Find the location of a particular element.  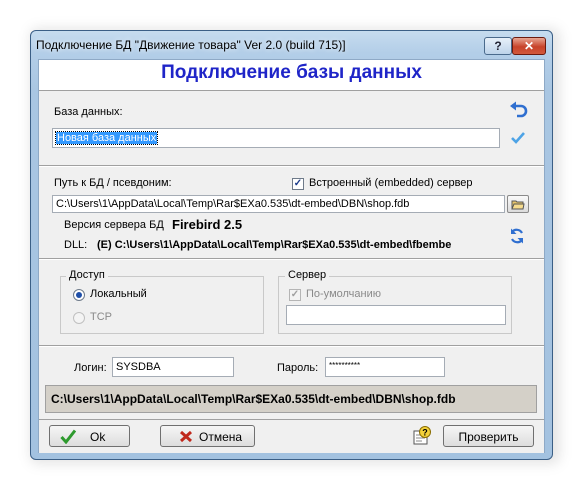

password-label: Пароль: is located at coordinates (298, 368).